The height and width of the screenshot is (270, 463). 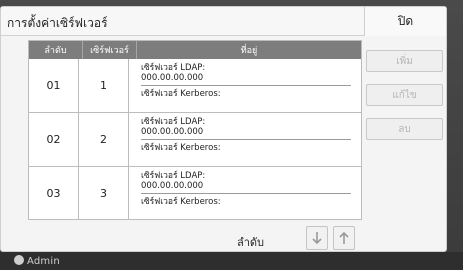 What do you see at coordinates (54, 193) in the screenshot?
I see `row-order: 03` at bounding box center [54, 193].